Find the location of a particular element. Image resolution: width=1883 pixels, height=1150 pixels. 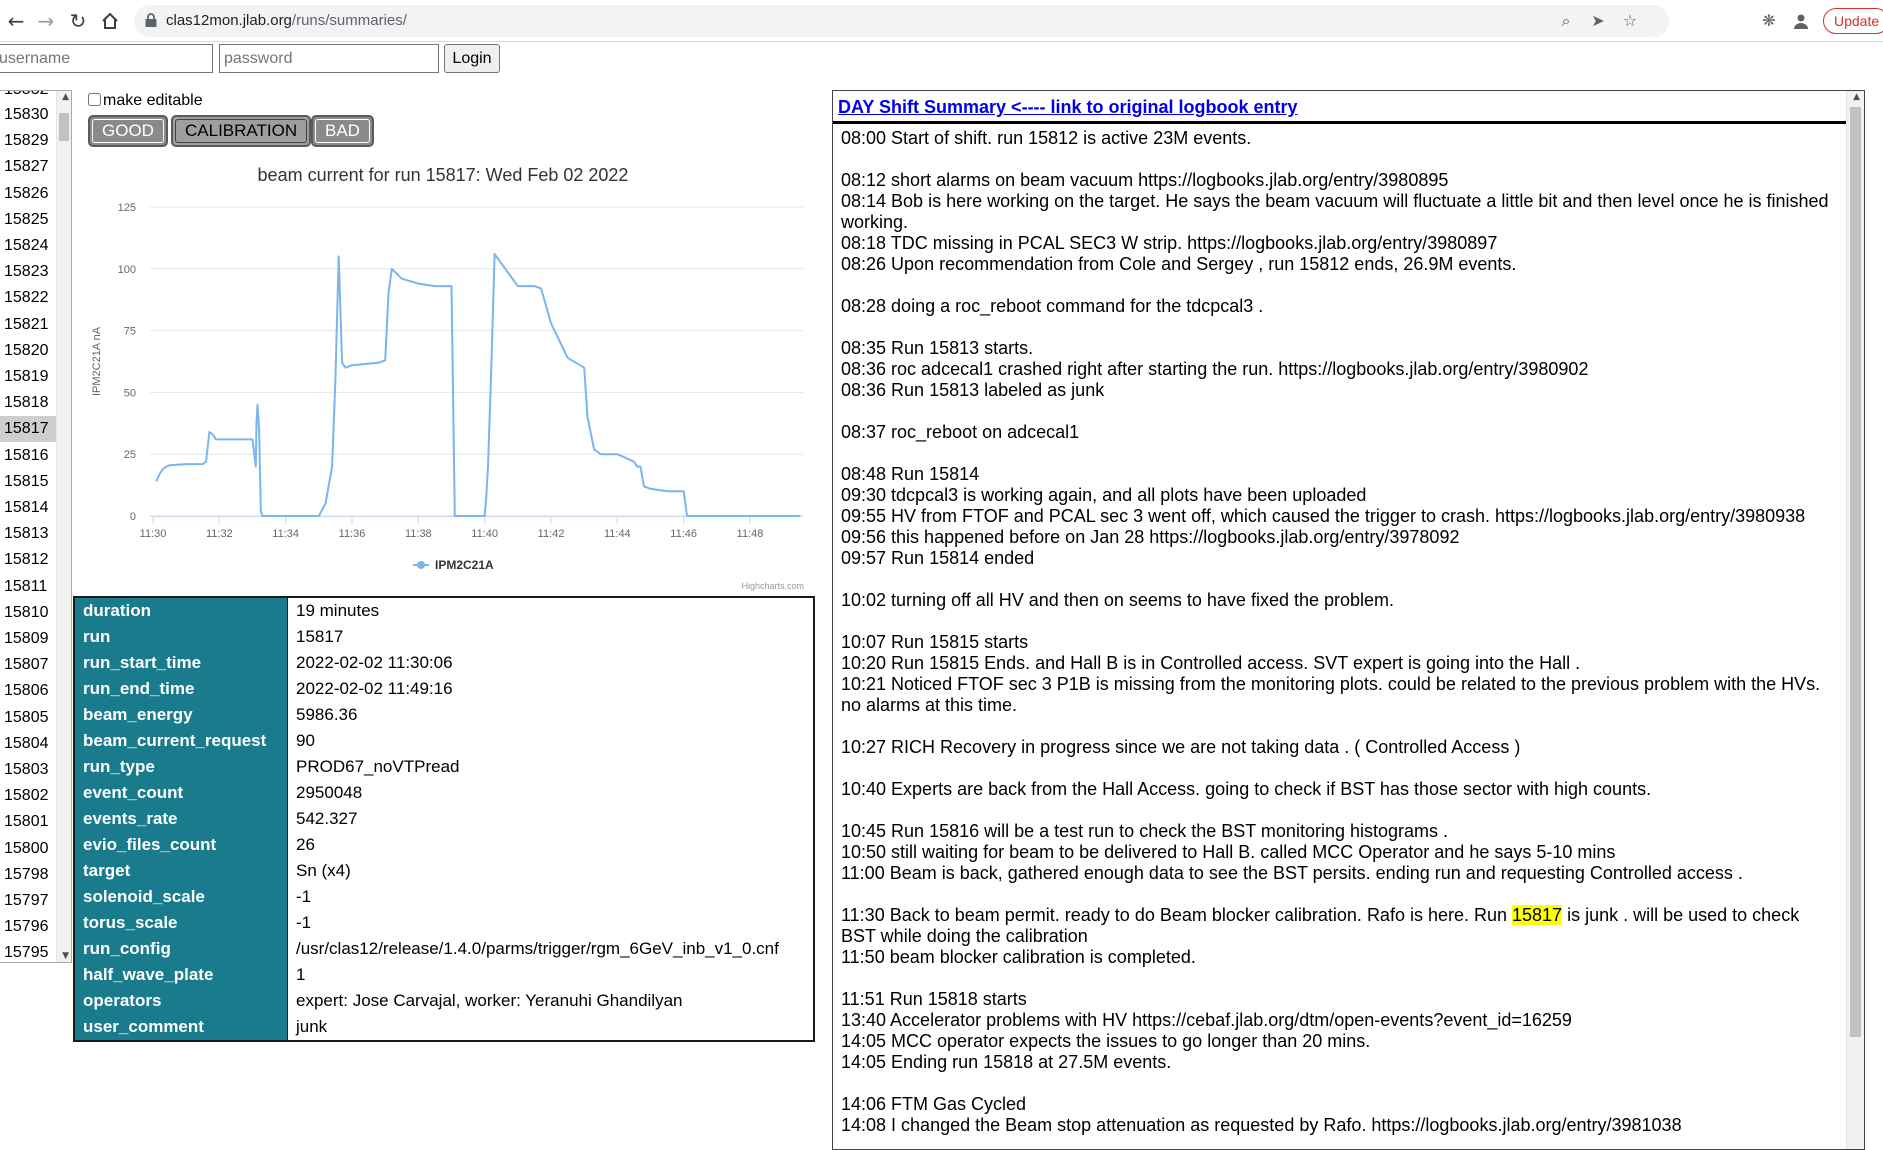

back-icon: ← is located at coordinates (16, 21).